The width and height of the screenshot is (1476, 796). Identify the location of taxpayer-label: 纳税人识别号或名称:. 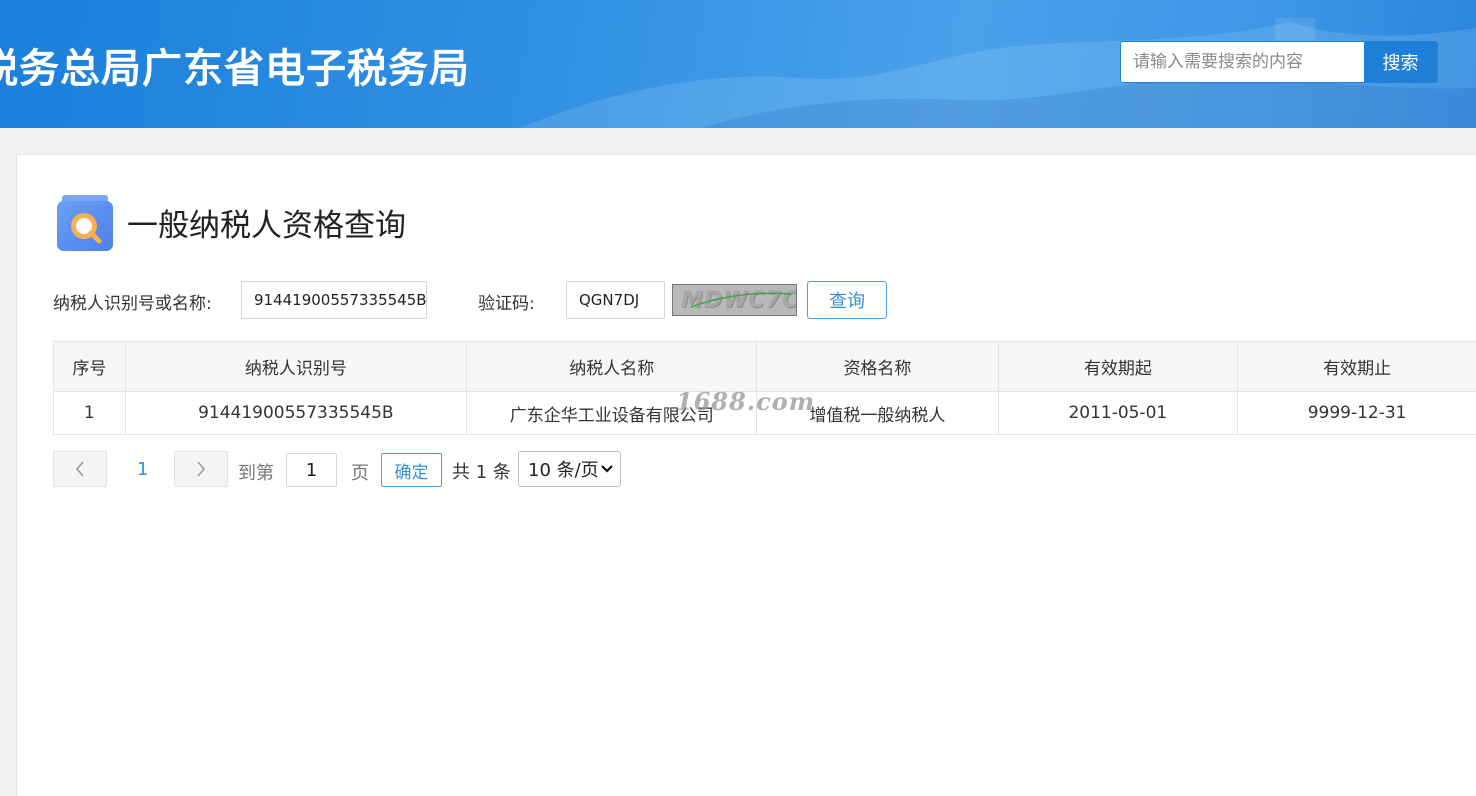
(132, 301).